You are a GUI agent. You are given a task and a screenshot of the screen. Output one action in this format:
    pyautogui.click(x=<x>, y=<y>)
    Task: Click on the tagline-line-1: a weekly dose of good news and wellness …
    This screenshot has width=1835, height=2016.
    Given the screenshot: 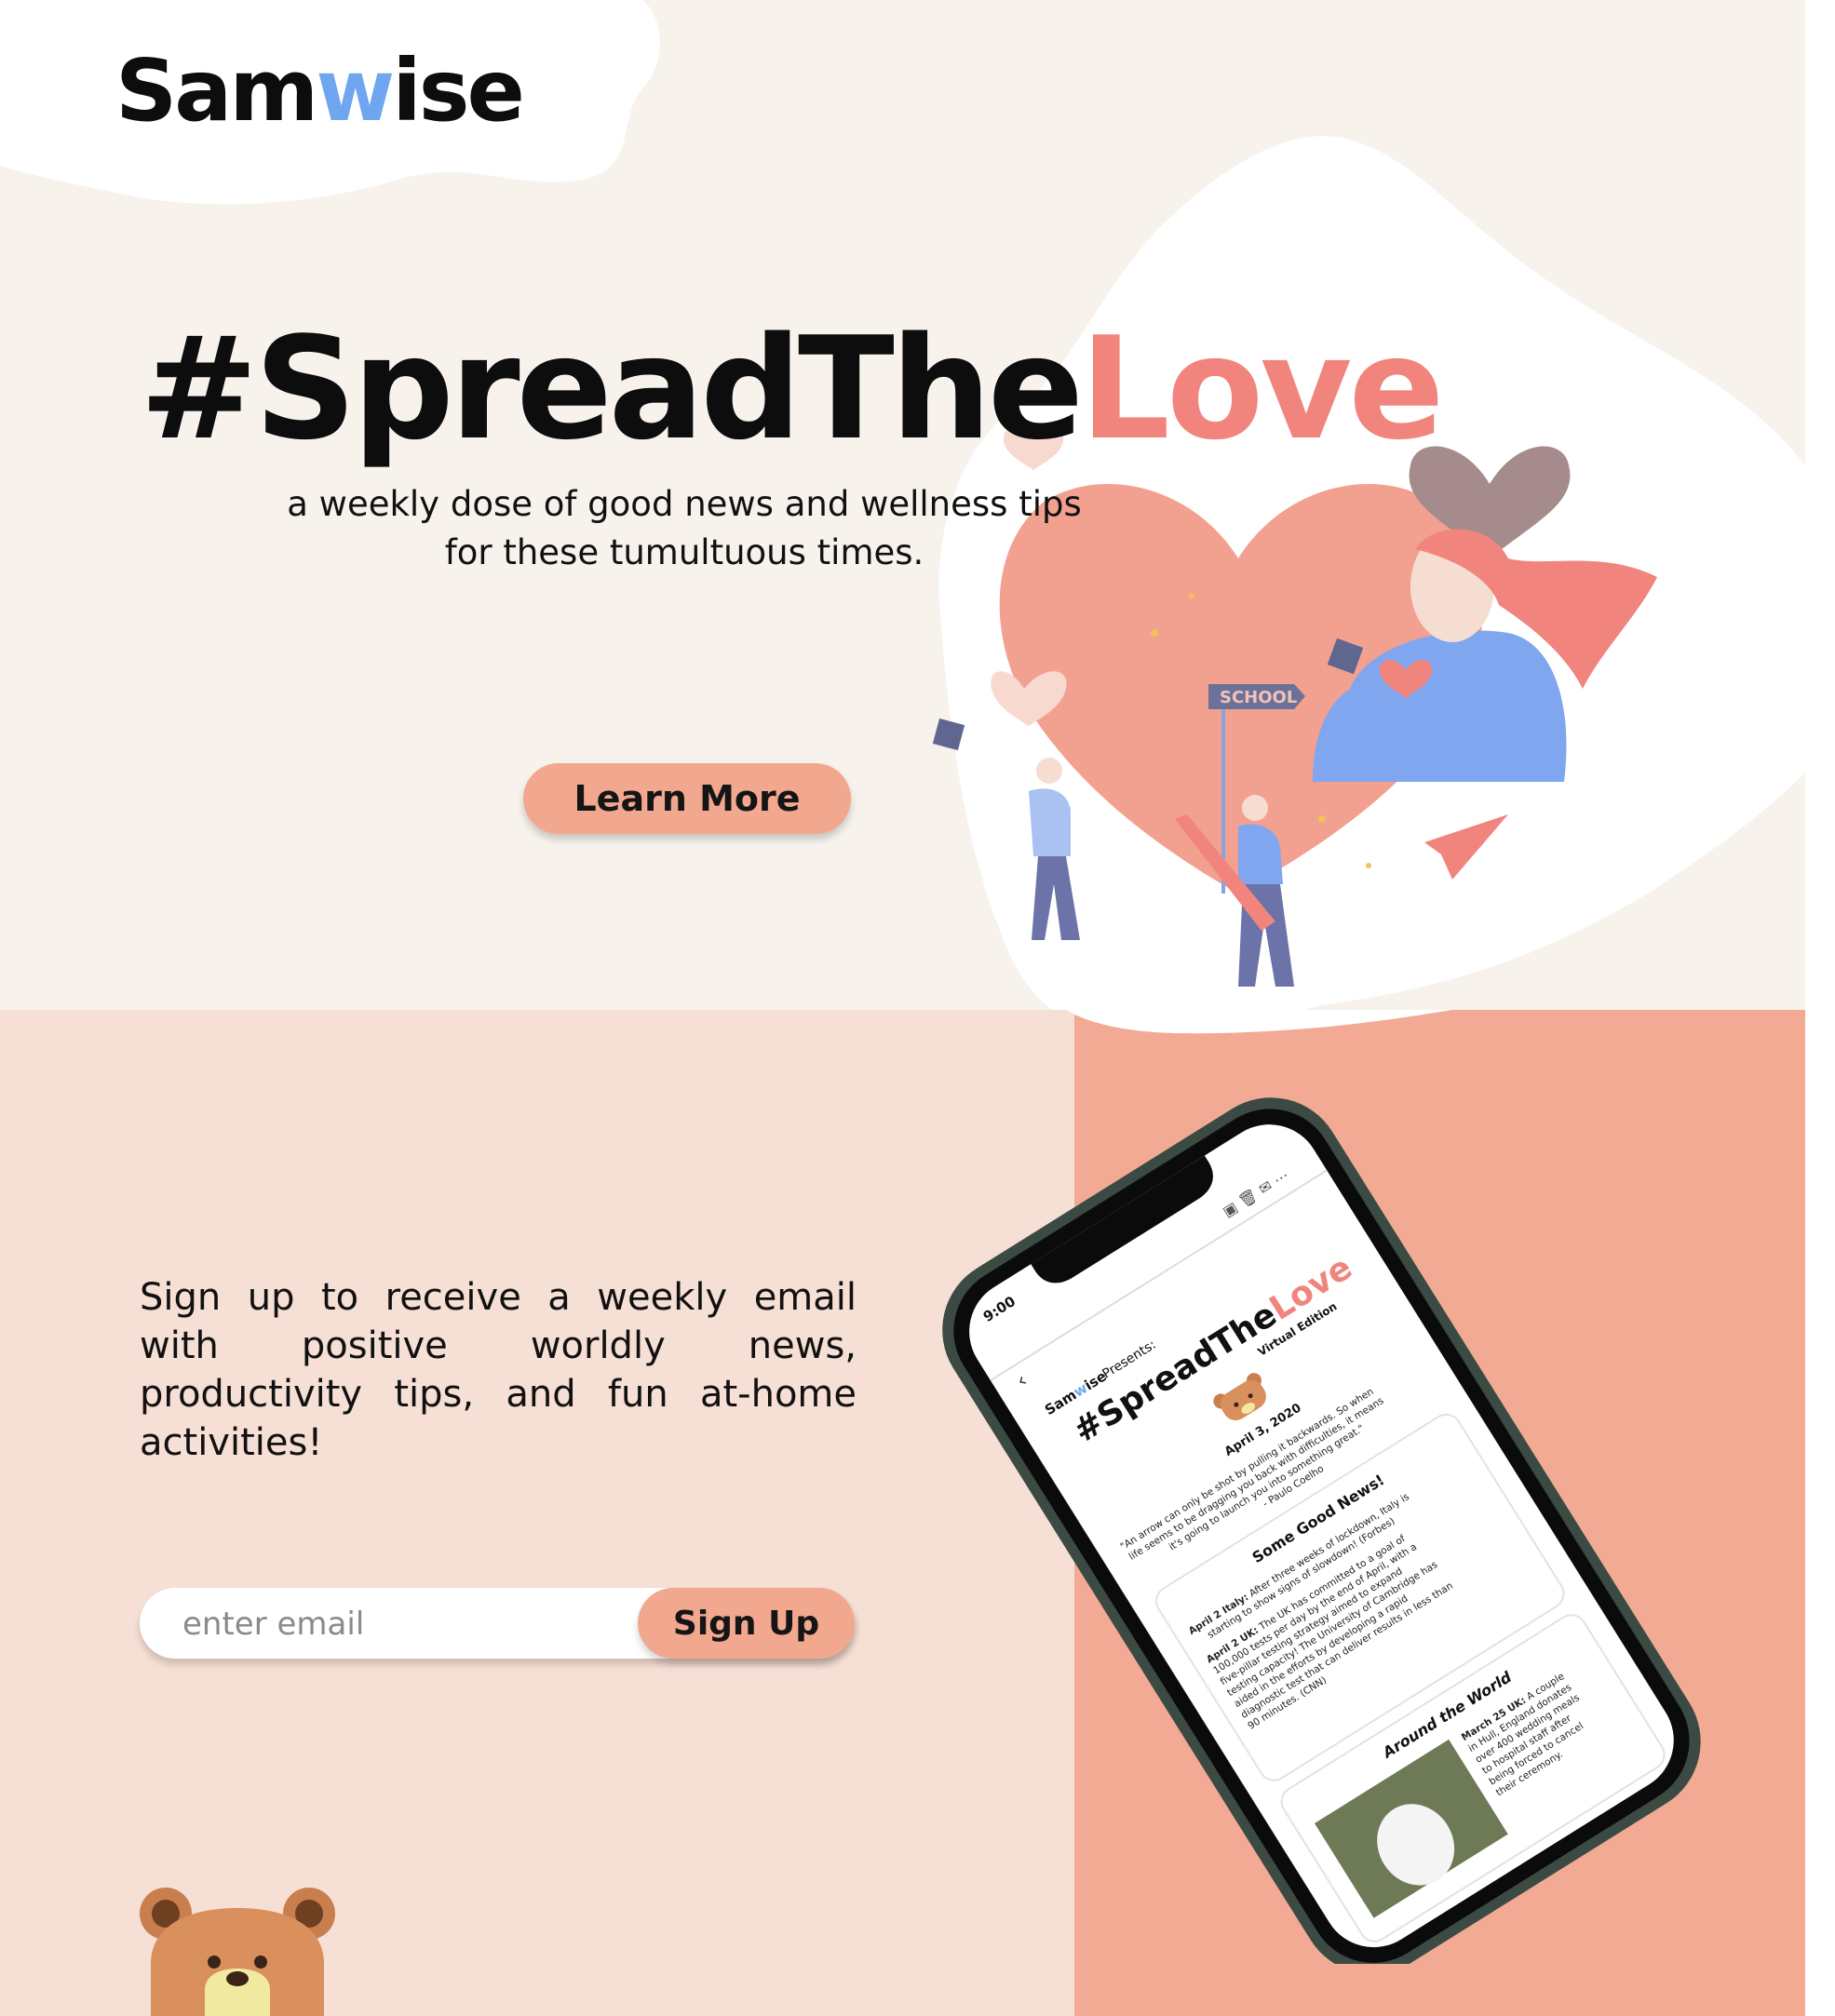 What is the action you would take?
    pyautogui.click(x=684, y=504)
    